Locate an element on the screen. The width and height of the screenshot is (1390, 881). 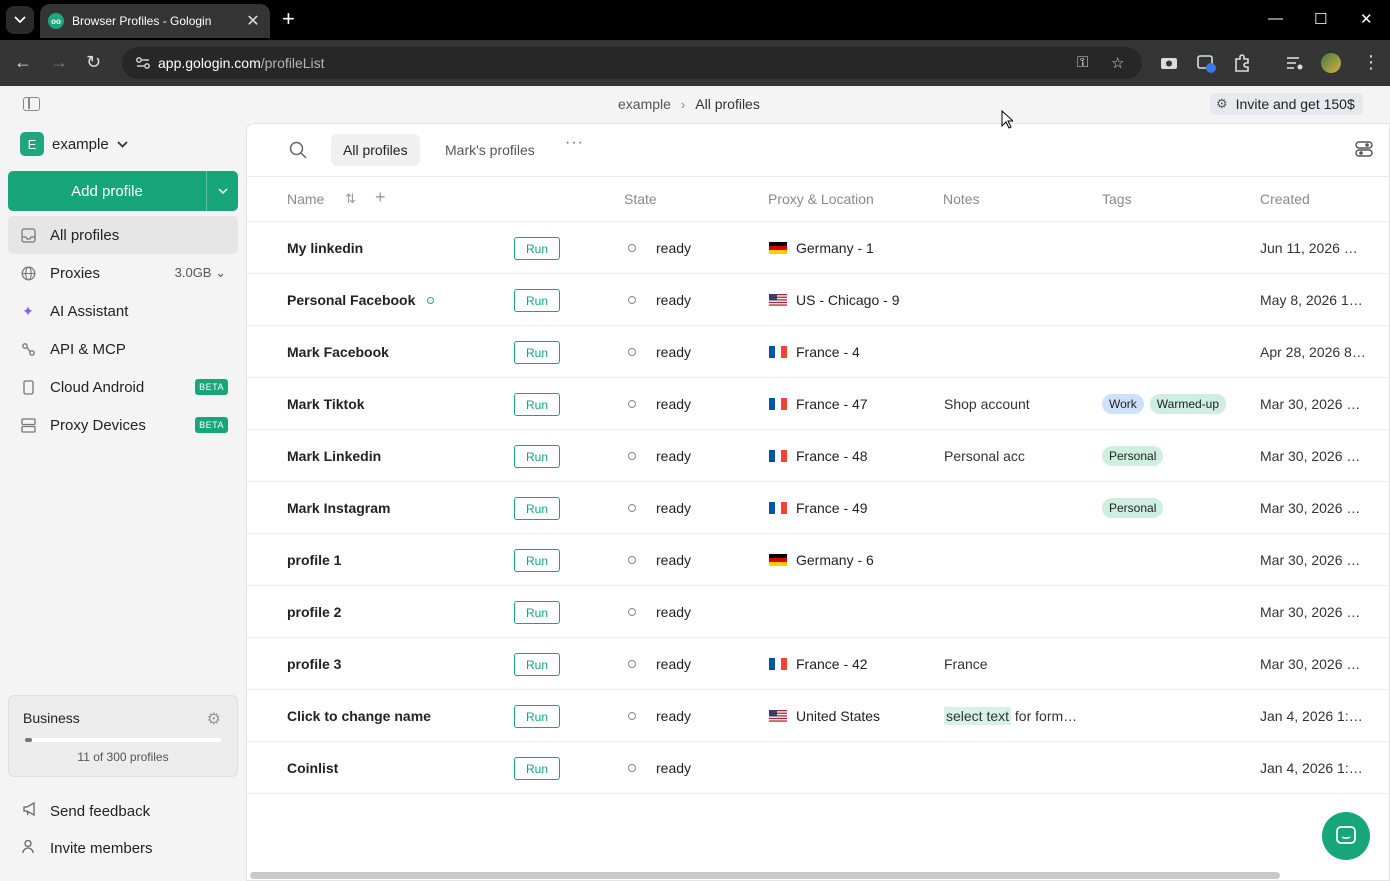
forward-icon: → is located at coordinates (59, 62).